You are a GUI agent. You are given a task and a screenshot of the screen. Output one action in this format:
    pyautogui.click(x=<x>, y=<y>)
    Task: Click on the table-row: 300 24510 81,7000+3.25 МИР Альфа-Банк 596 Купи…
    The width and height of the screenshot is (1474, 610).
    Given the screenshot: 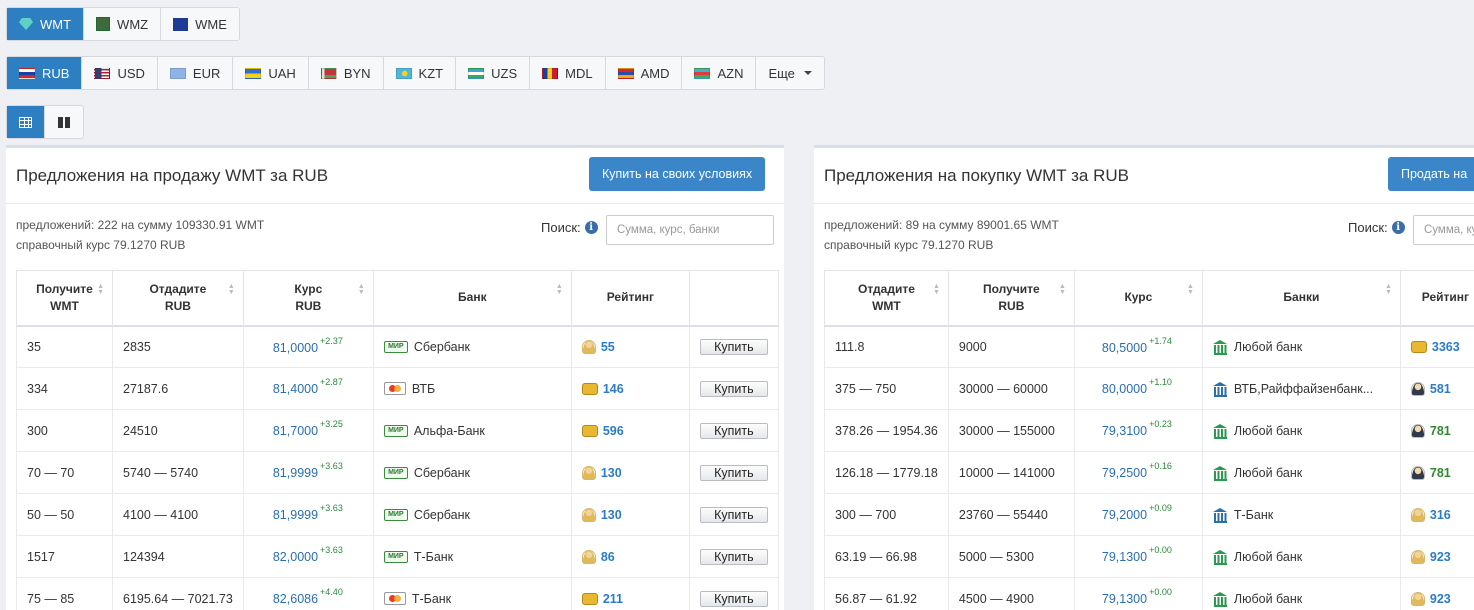 What is the action you would take?
    pyautogui.click(x=397, y=430)
    